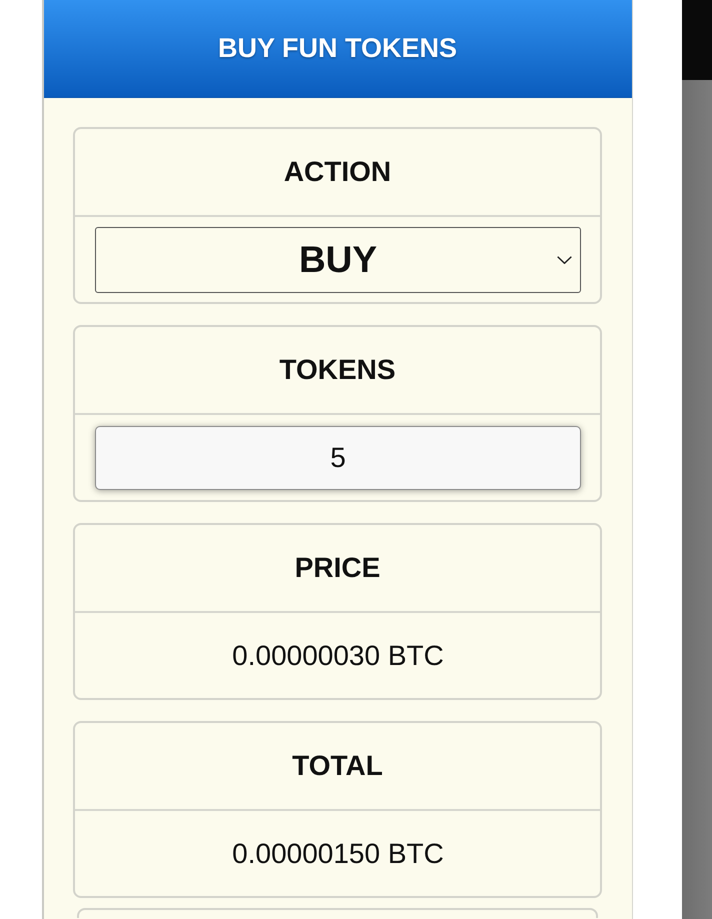 This screenshot has width=712, height=919. What do you see at coordinates (337, 568) in the screenshot?
I see `field-label: PRICE` at bounding box center [337, 568].